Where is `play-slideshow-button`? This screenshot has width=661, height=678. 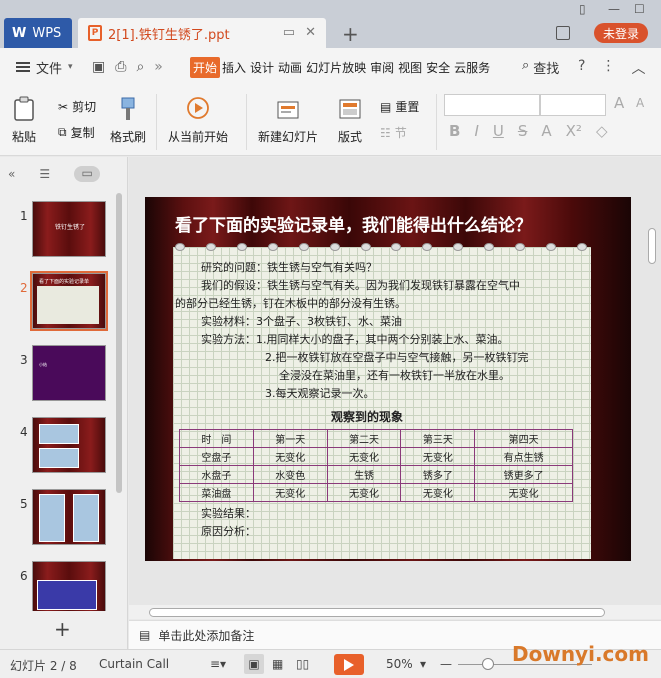 play-slideshow-button is located at coordinates (349, 664).